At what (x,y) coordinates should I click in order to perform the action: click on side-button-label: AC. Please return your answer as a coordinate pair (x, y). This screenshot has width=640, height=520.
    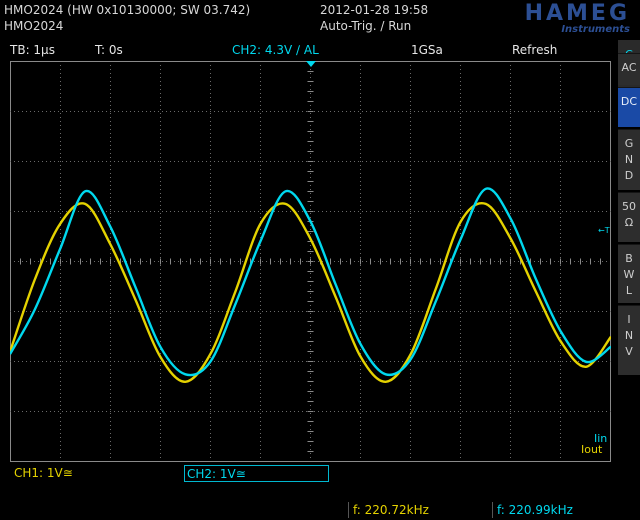
    Looking at the image, I should click on (629, 67).